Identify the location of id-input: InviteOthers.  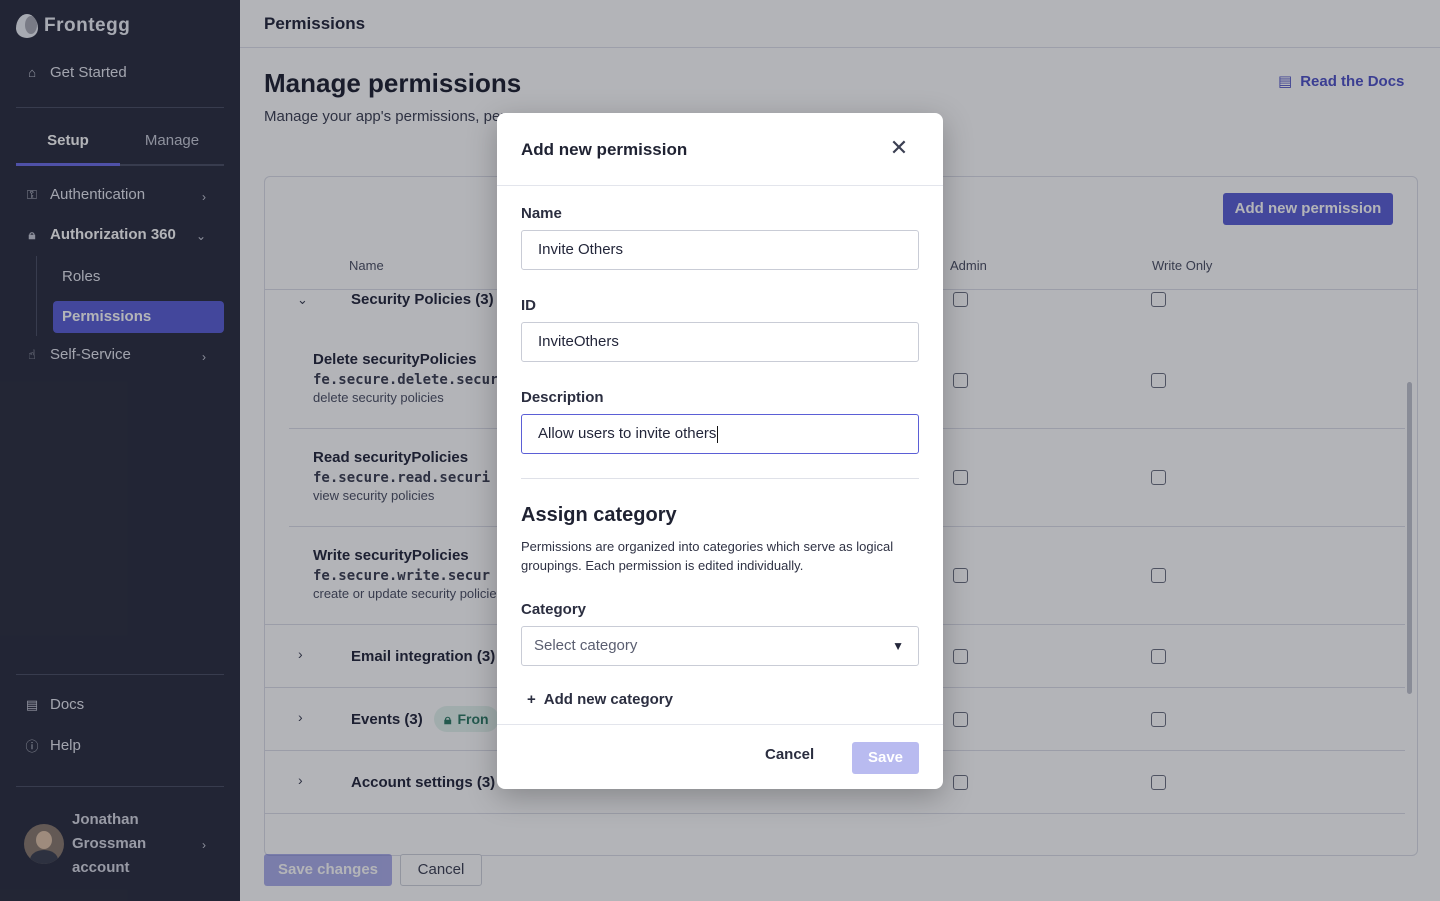
(720, 342).